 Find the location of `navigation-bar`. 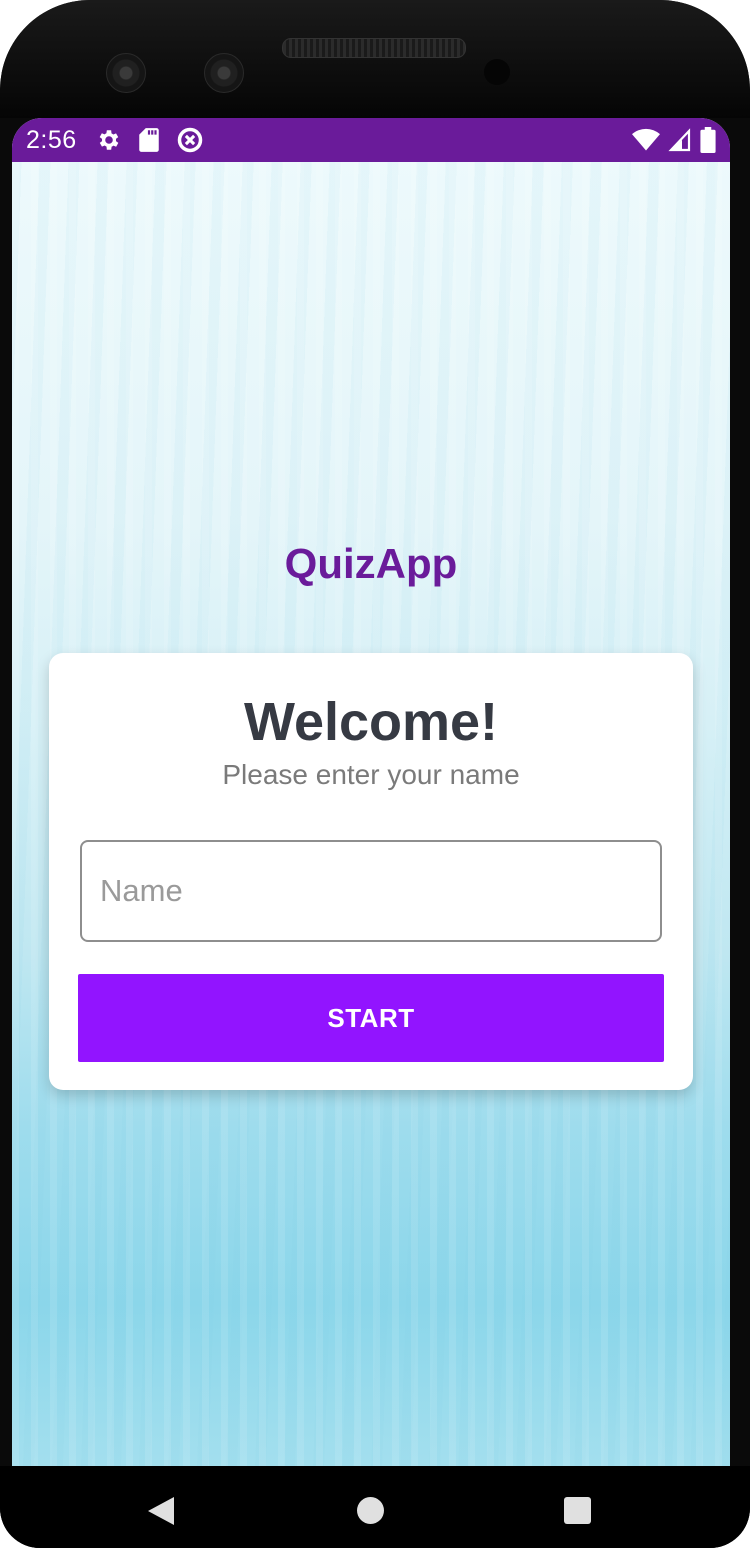

navigation-bar is located at coordinates (375, 1507).